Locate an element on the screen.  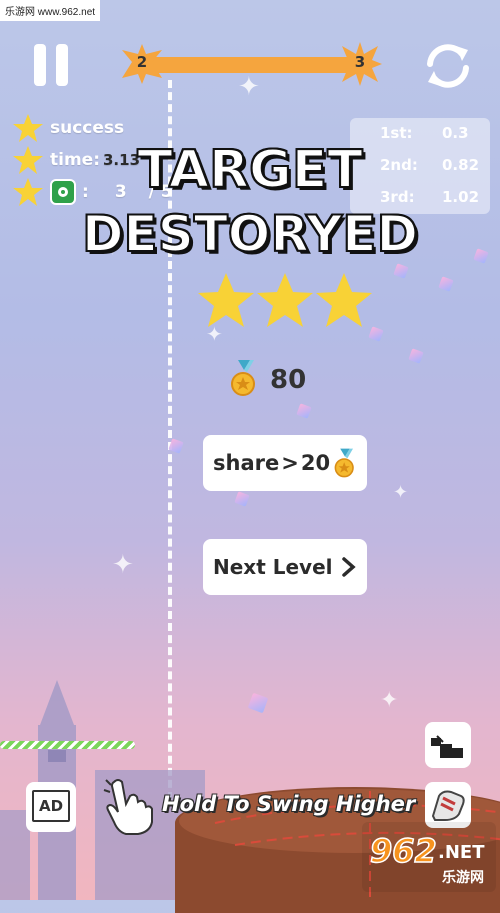
leaderboard-button is located at coordinates (448, 745).